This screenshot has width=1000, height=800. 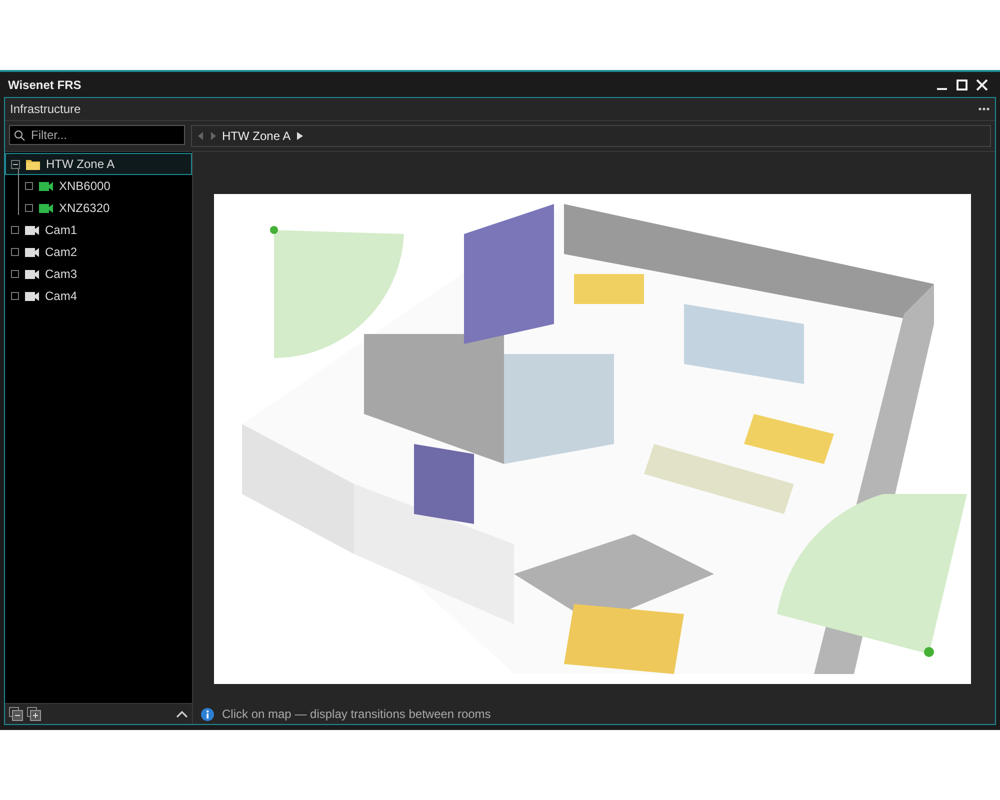 I want to click on collapse-all-icon, so click(x=16, y=714).